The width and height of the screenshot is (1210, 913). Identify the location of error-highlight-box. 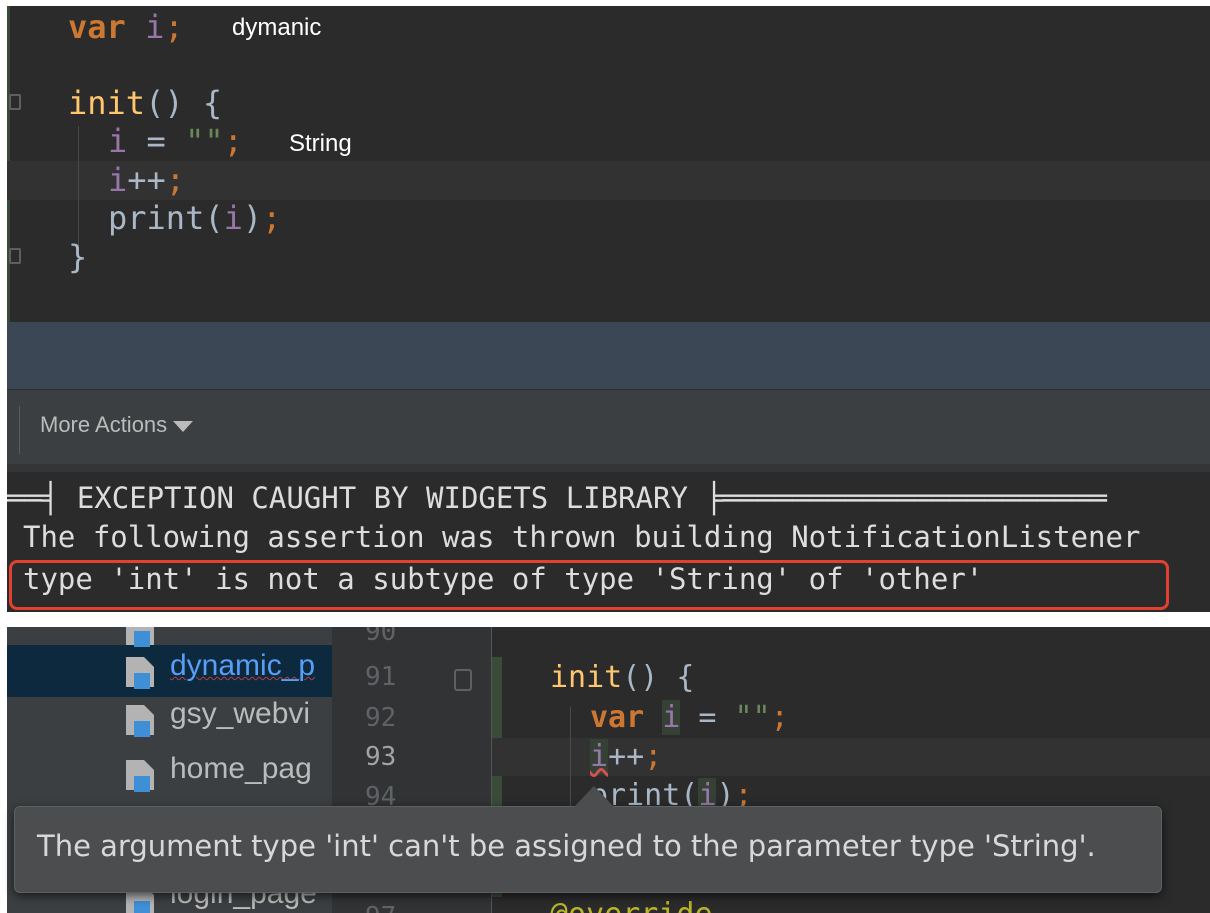
(589, 585).